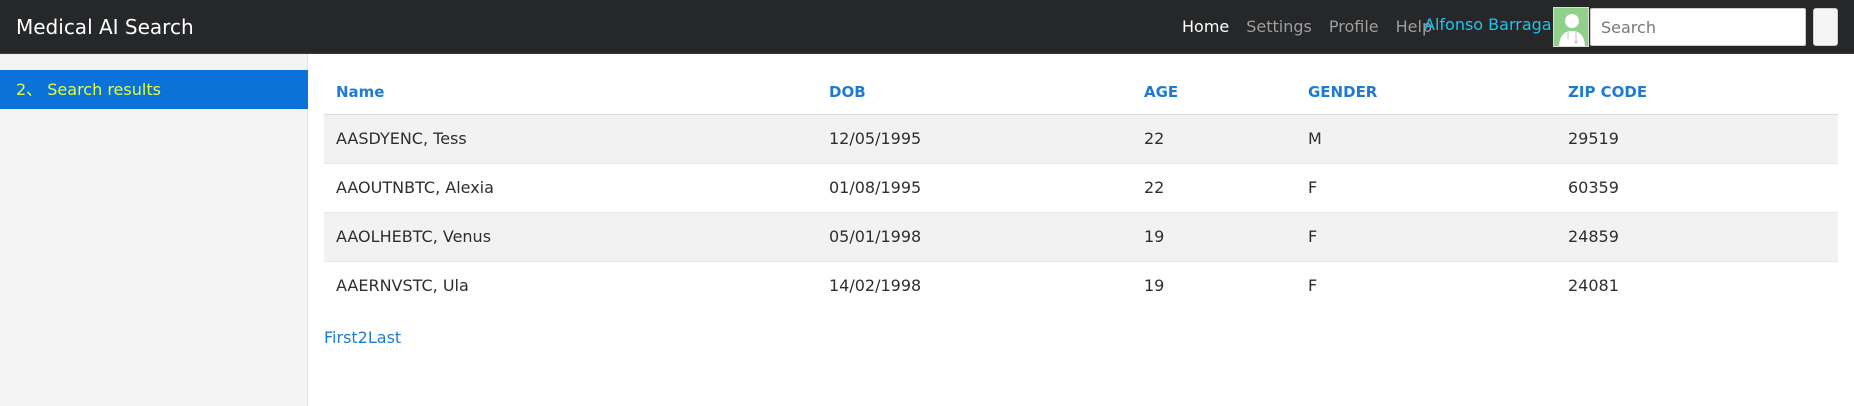  I want to click on cell-dob: 01/08/1995, so click(974, 187).